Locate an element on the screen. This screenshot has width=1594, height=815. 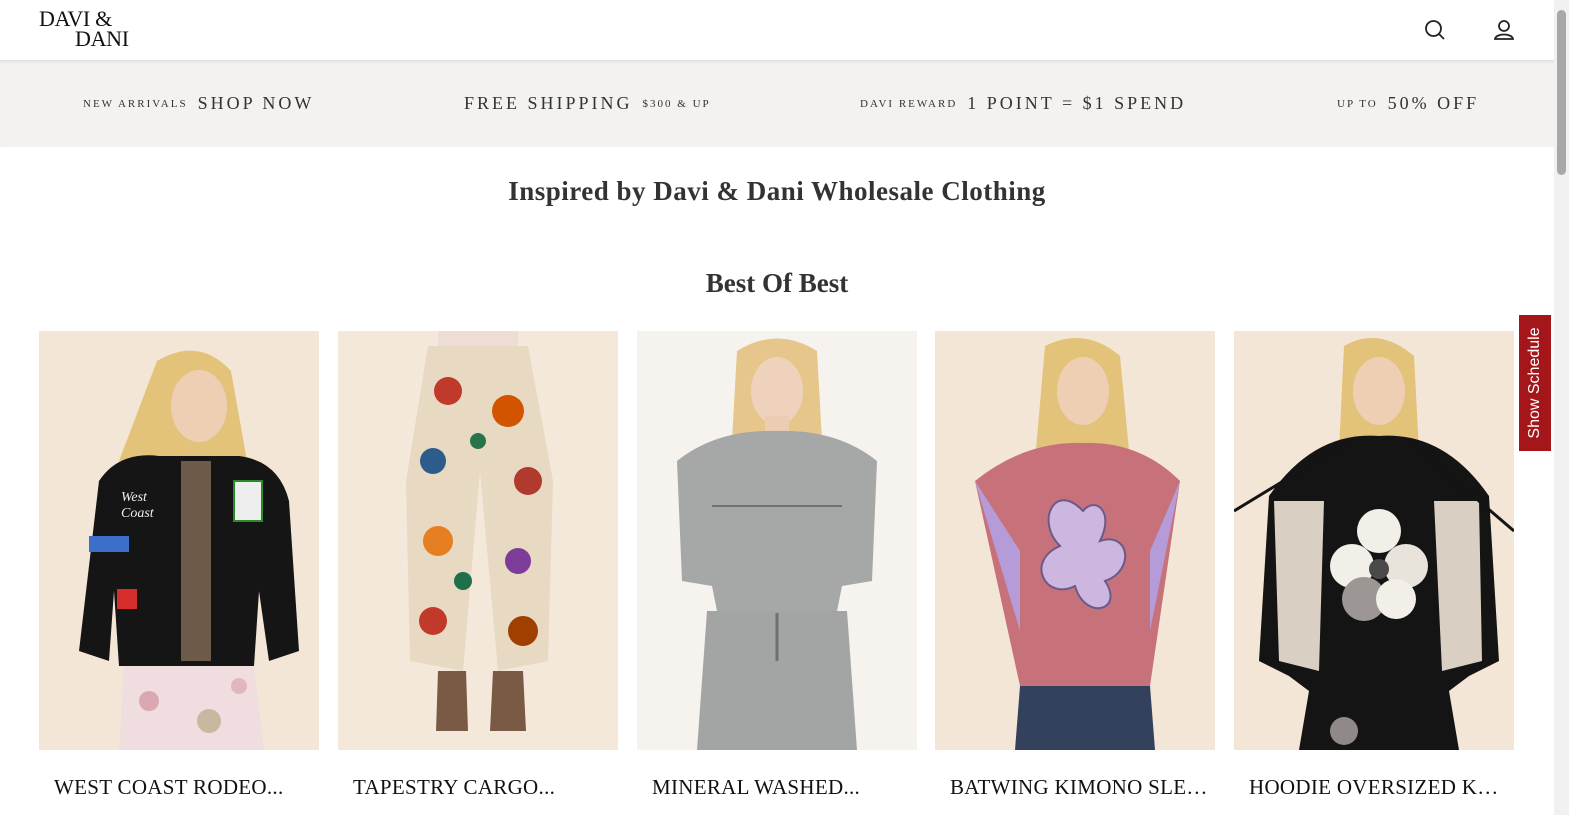
search-button is located at coordinates (1435, 30).